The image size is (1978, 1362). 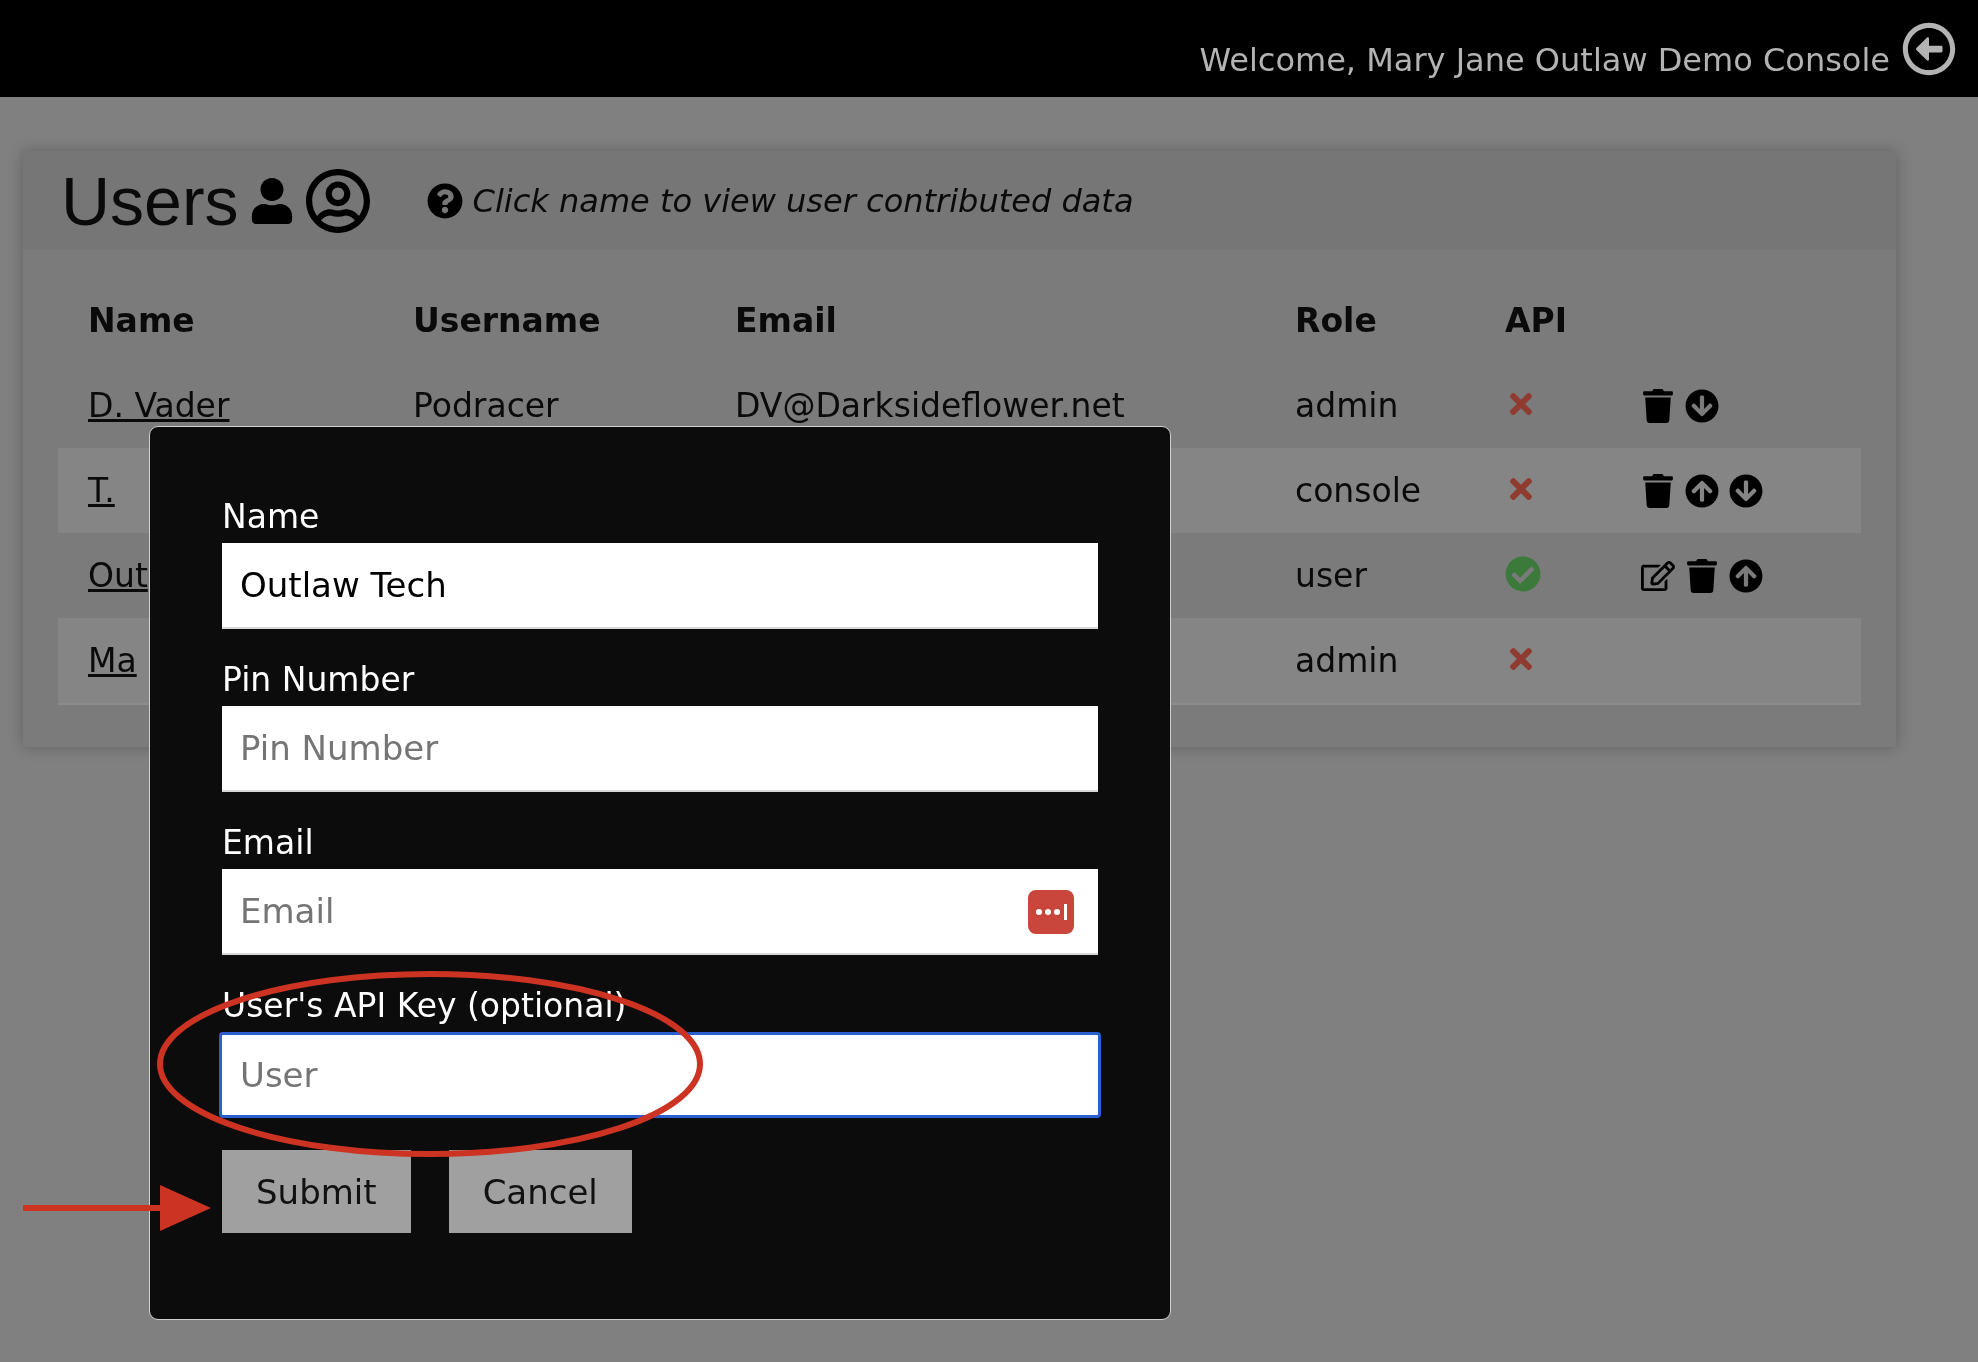 I want to click on table-cell: Podracer, so click(x=486, y=405).